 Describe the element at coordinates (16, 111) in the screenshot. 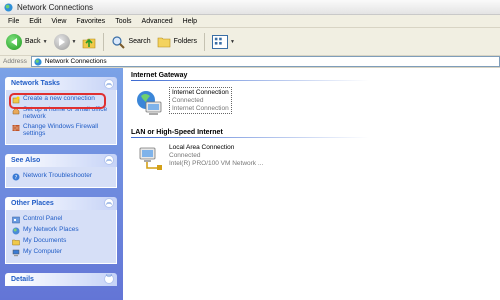

I see `home-network-icon` at that location.